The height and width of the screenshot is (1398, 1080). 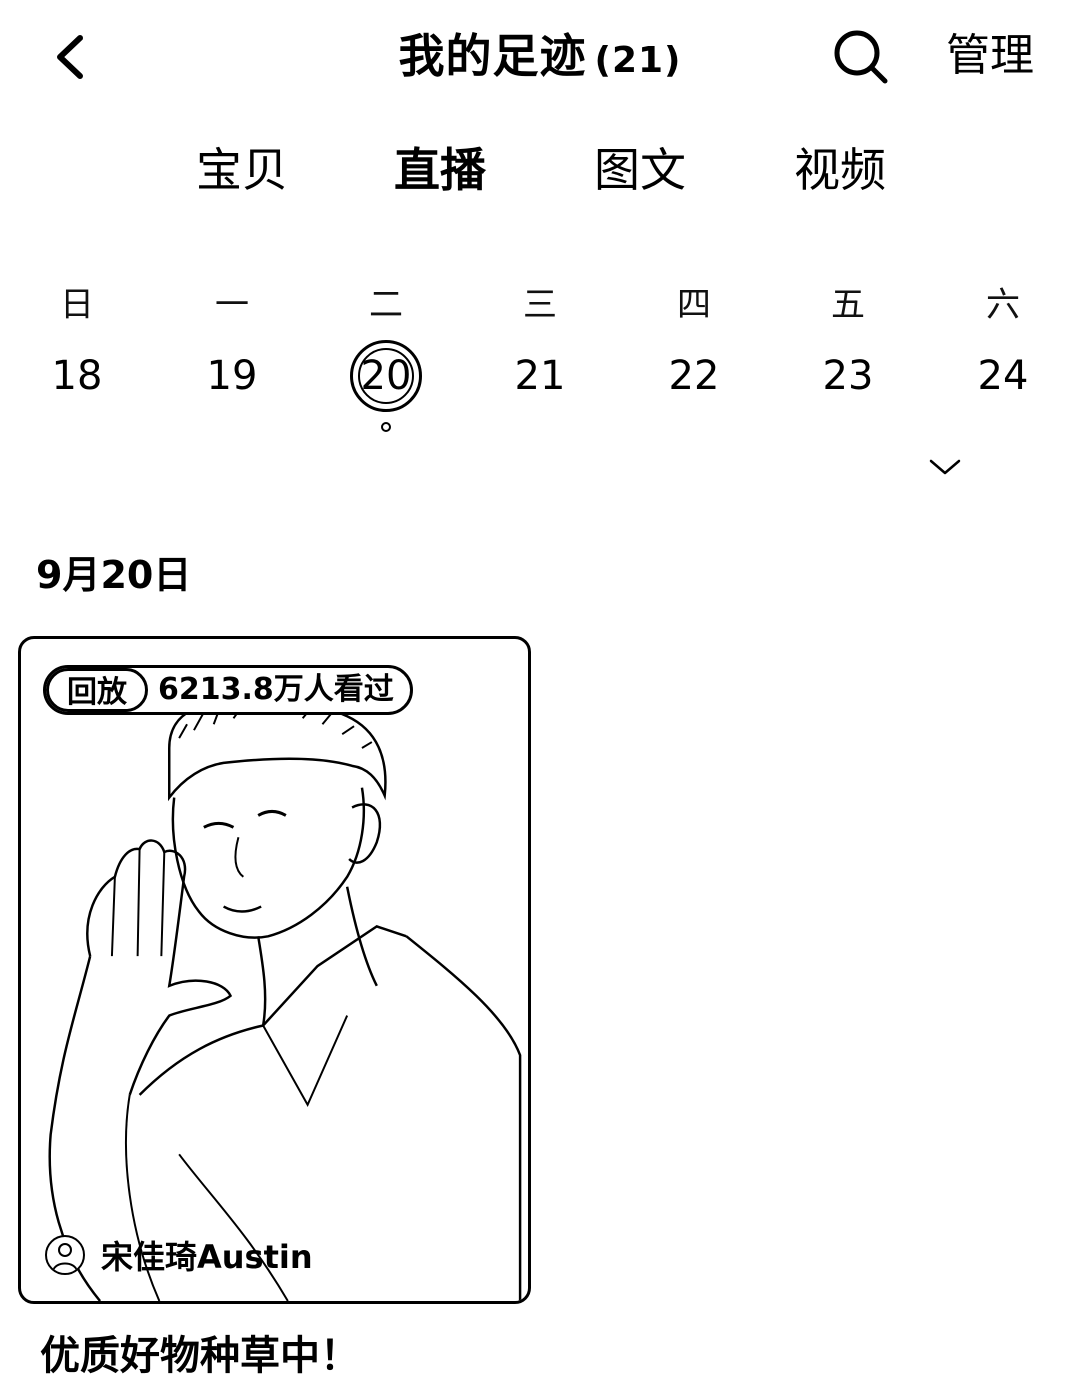 I want to click on calendar-day-24: 24, so click(x=1003, y=376).